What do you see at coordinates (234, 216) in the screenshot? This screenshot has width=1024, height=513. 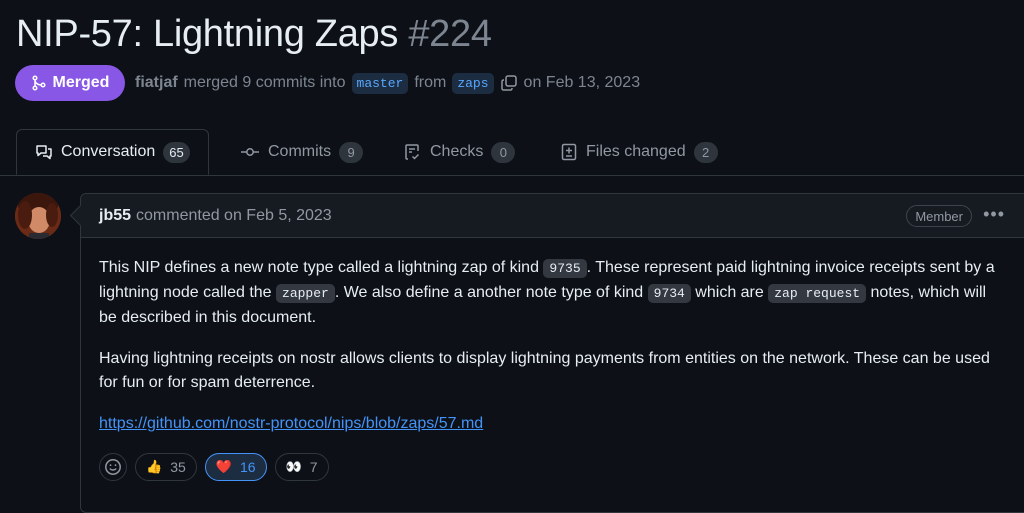 I see `comment-timestamp: commented on Feb 5, 2023` at bounding box center [234, 216].